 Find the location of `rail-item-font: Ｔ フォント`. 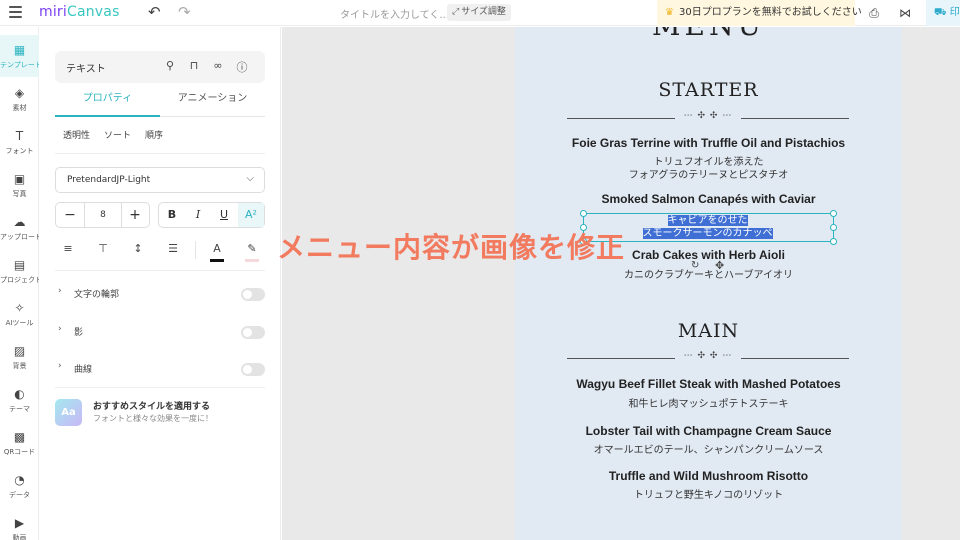

rail-item-font: Ｔ フォント is located at coordinates (19, 142).